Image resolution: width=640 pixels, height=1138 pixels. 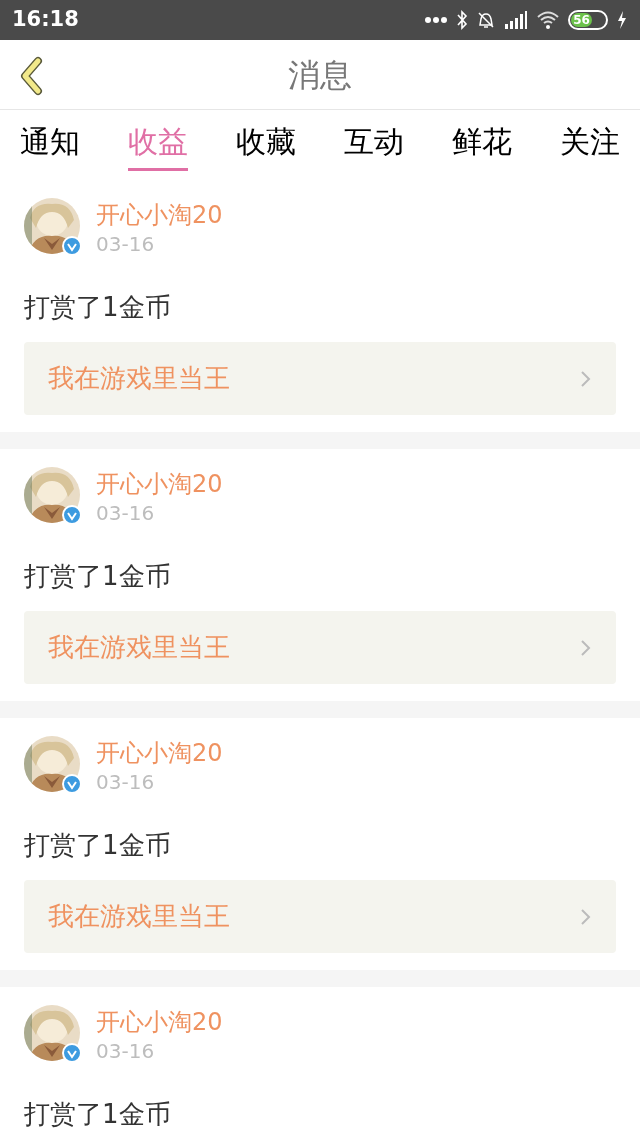 What do you see at coordinates (374, 145) in the screenshot?
I see `category-tab: 互动` at bounding box center [374, 145].